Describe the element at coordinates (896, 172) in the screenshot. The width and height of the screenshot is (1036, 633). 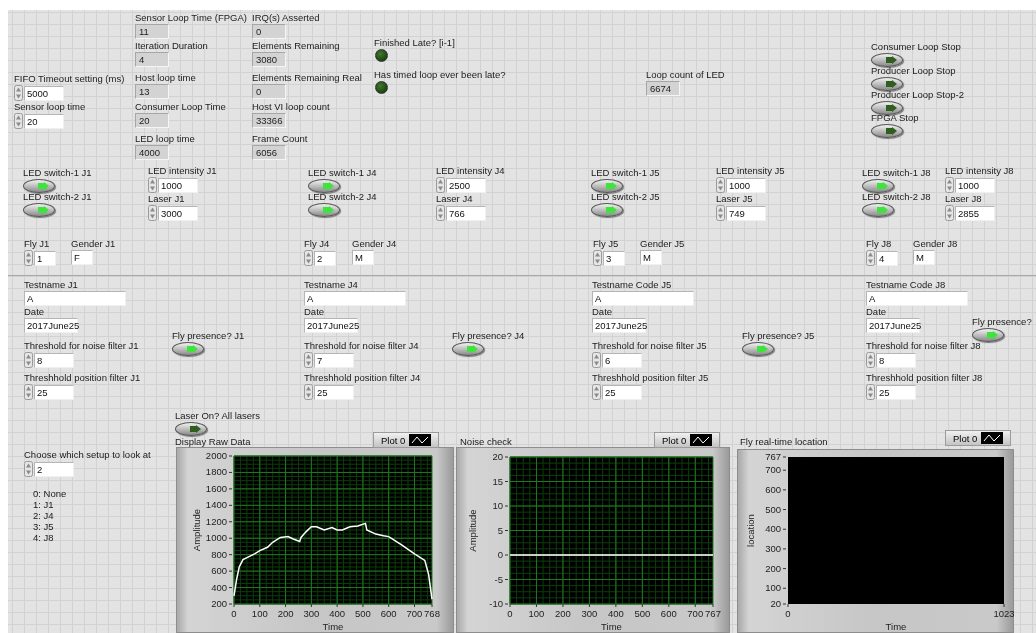
I see `control-label: LED switch-1 J8` at that location.